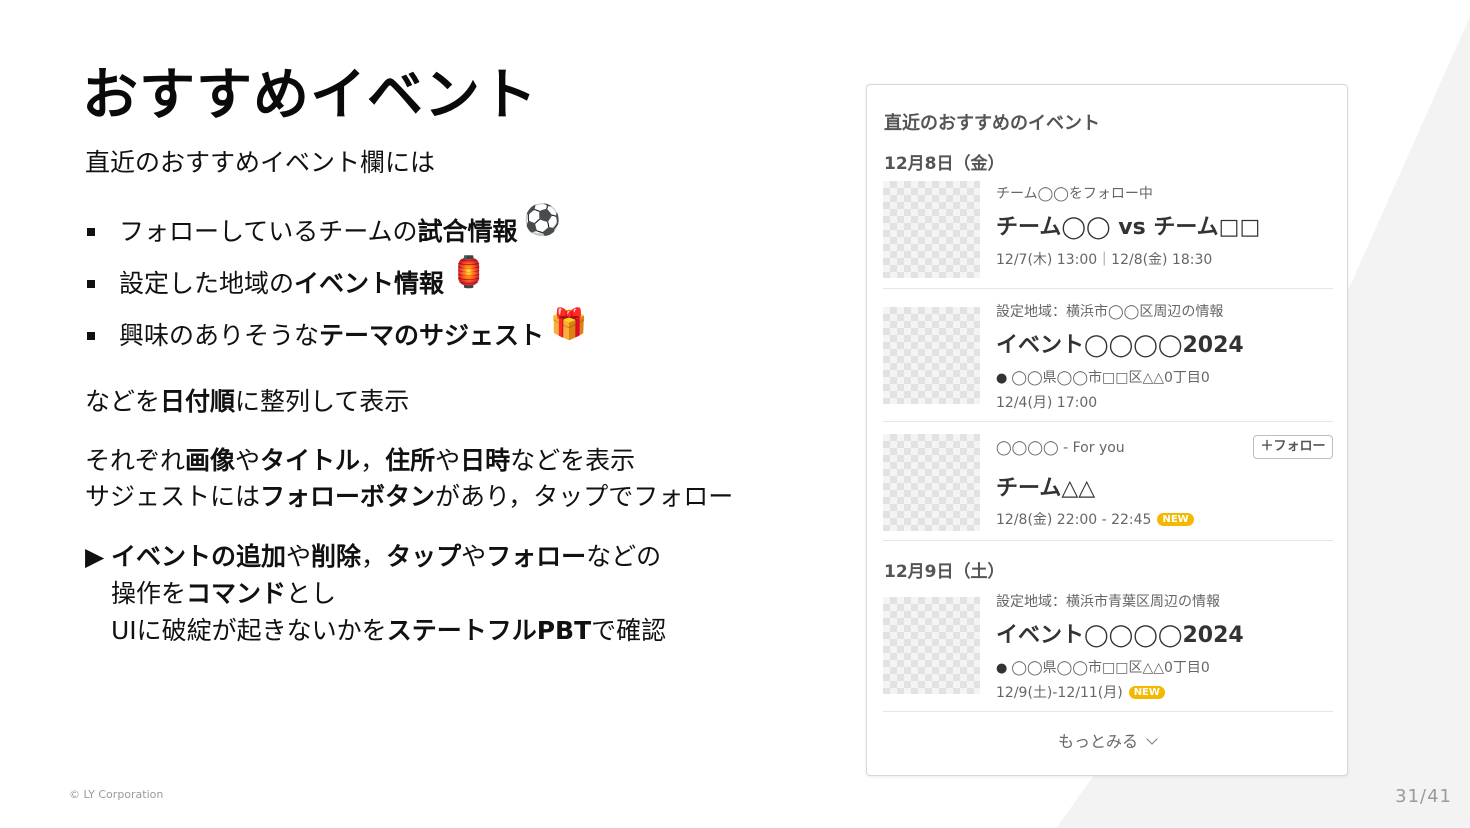  Describe the element at coordinates (469, 272) in the screenshot. I see `lantern-icon: 🏮` at that location.